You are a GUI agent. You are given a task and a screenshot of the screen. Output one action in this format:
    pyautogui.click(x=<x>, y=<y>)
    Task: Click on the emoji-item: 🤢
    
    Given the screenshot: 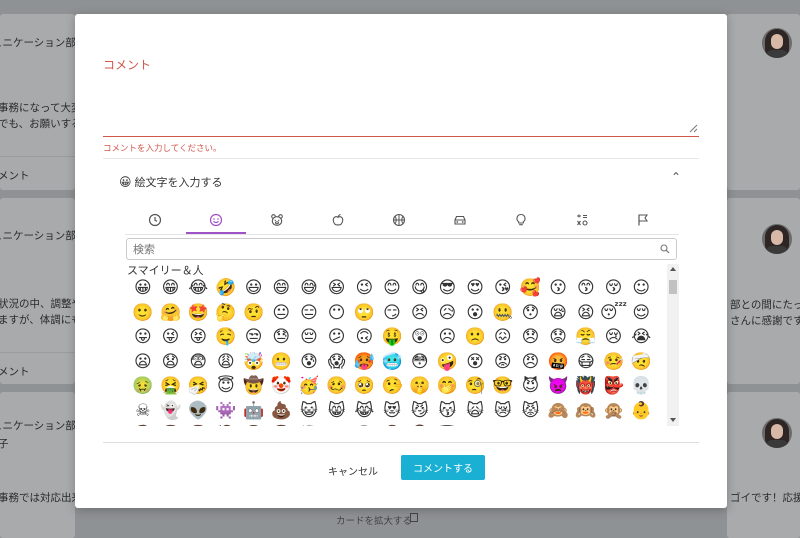 What is the action you would take?
    pyautogui.click(x=143, y=386)
    